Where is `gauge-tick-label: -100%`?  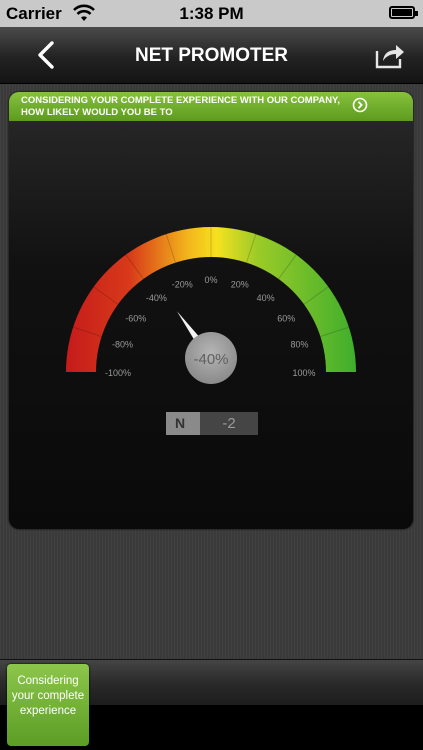 gauge-tick-label: -100% is located at coordinates (118, 373).